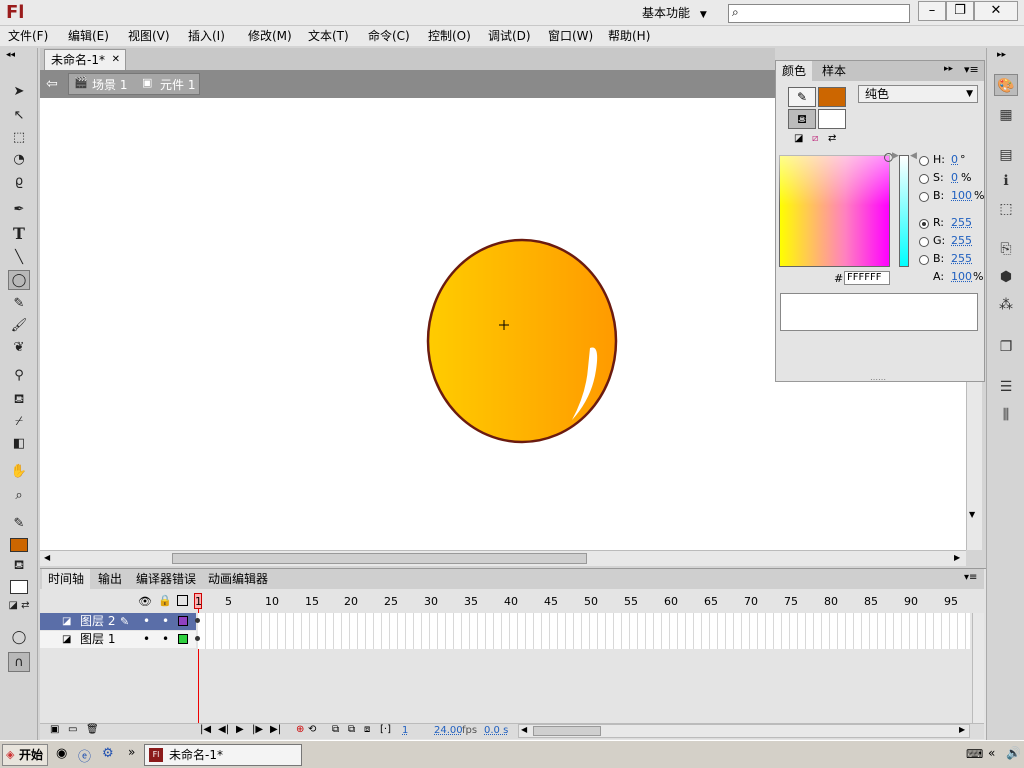 This screenshot has width=1024, height=768. Describe the element at coordinates (131, 752) in the screenshot. I see `more-icon: »` at that location.